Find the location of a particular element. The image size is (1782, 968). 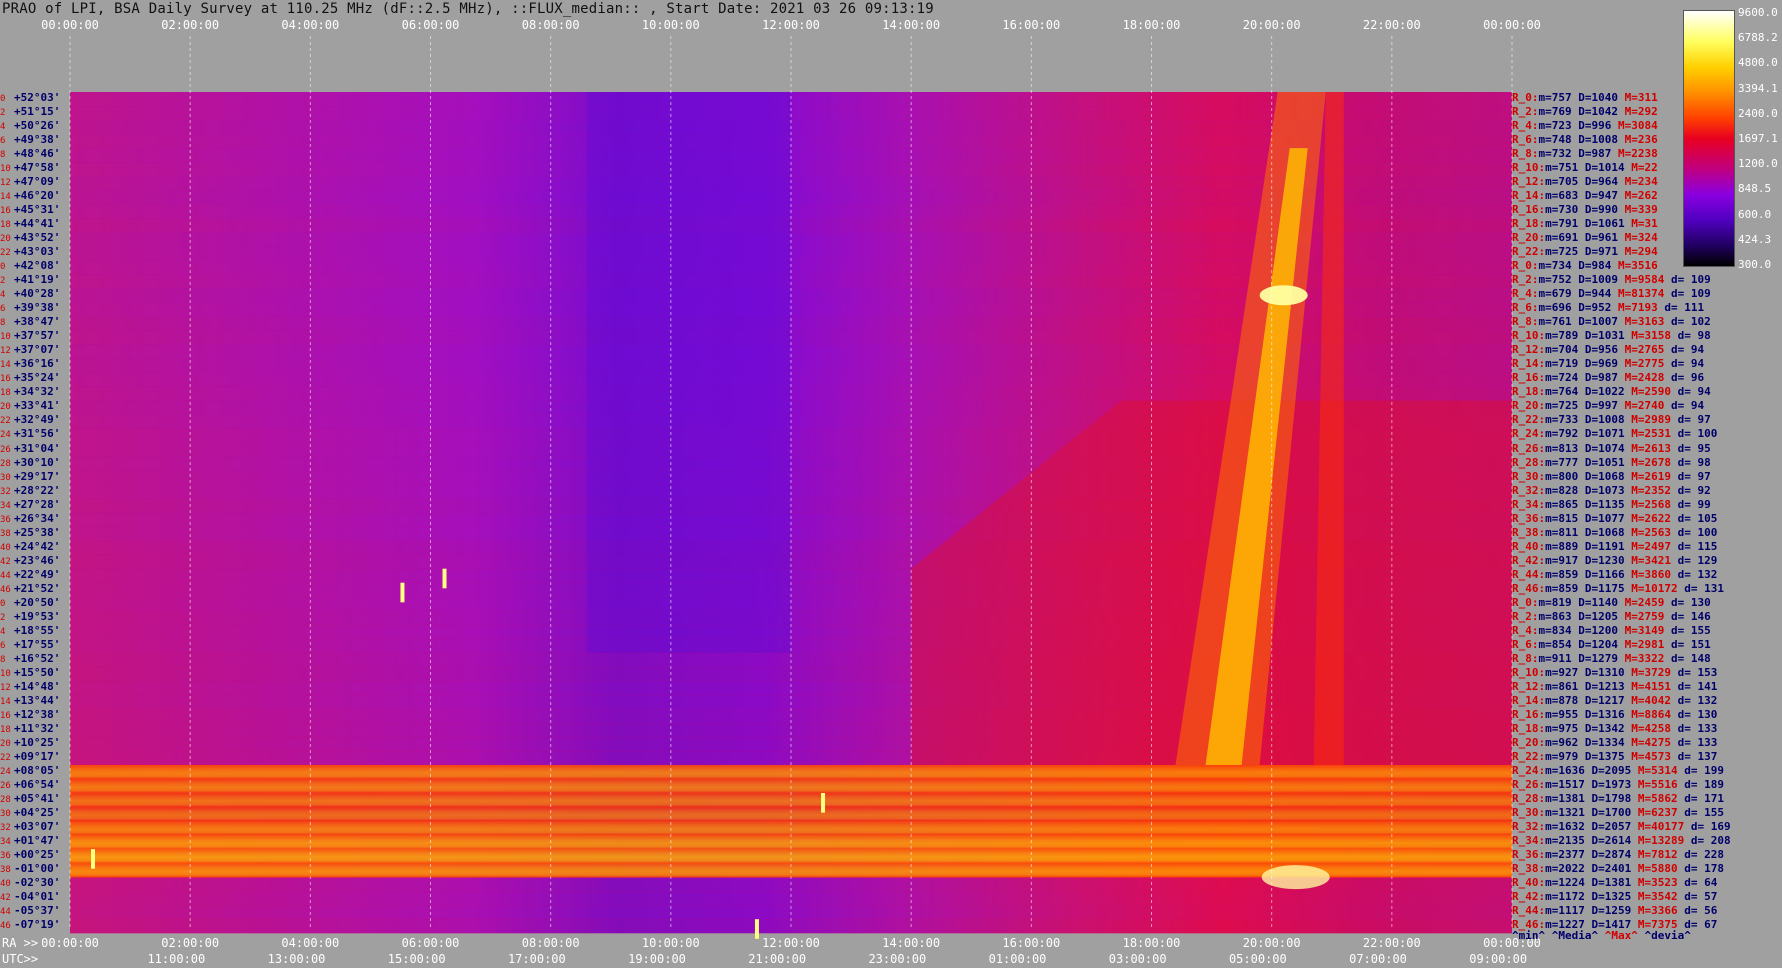

declination-label: 4 +50°26' is located at coordinates (30, 126).